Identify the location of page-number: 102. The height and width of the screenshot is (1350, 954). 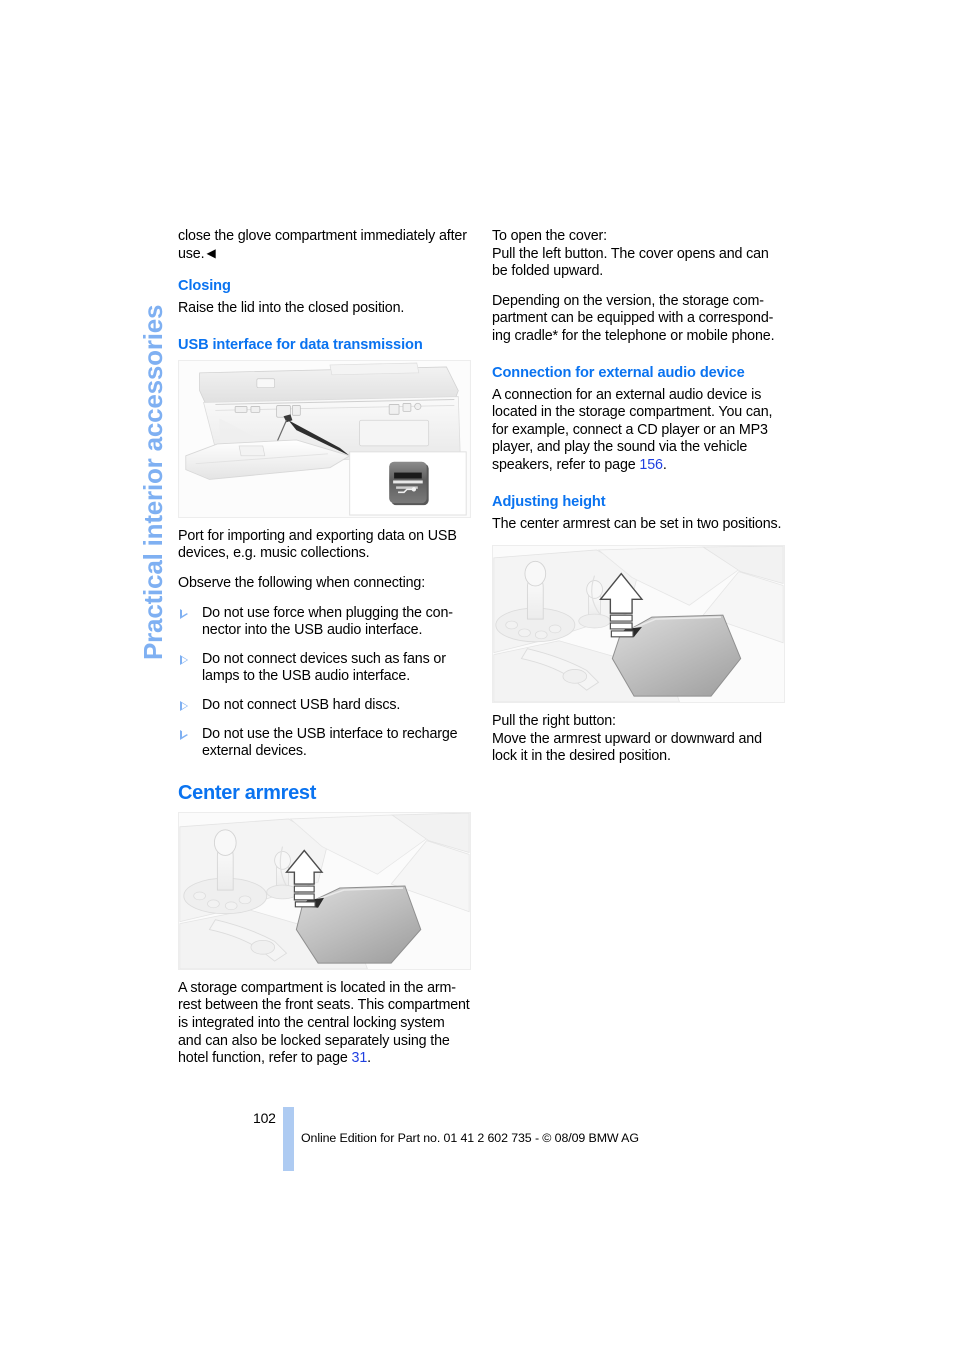
(264, 1118).